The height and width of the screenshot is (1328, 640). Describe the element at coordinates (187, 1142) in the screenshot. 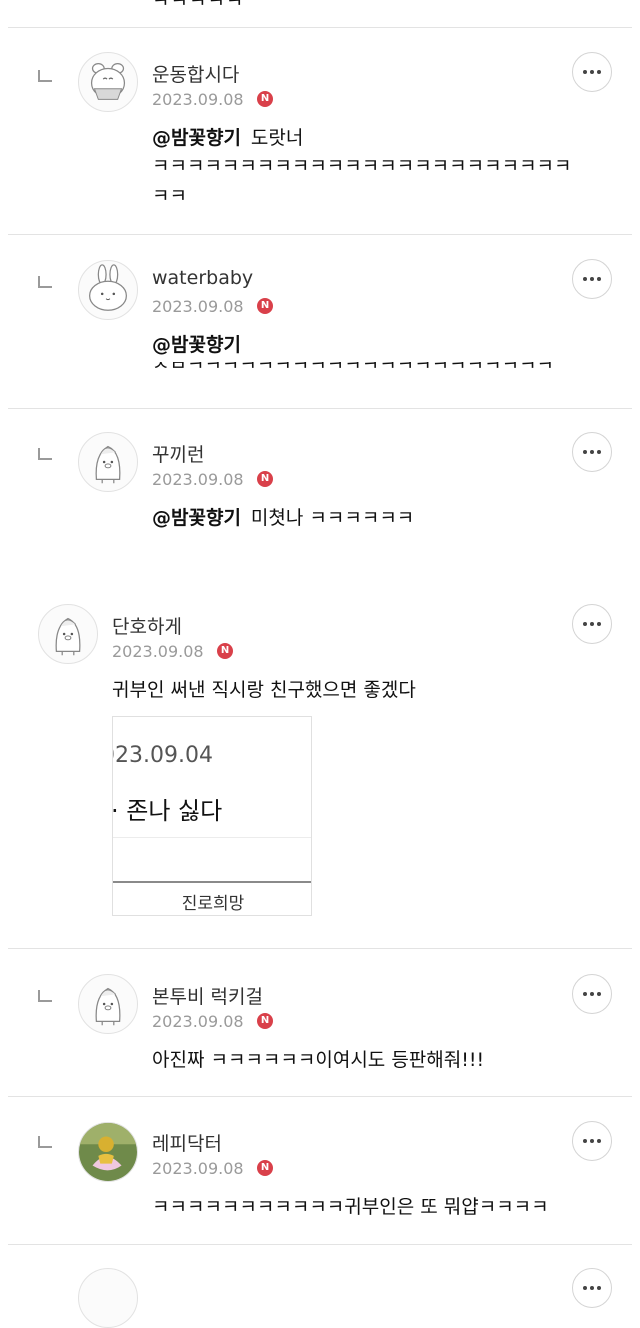

I see `comment-author: 레피닥터` at that location.